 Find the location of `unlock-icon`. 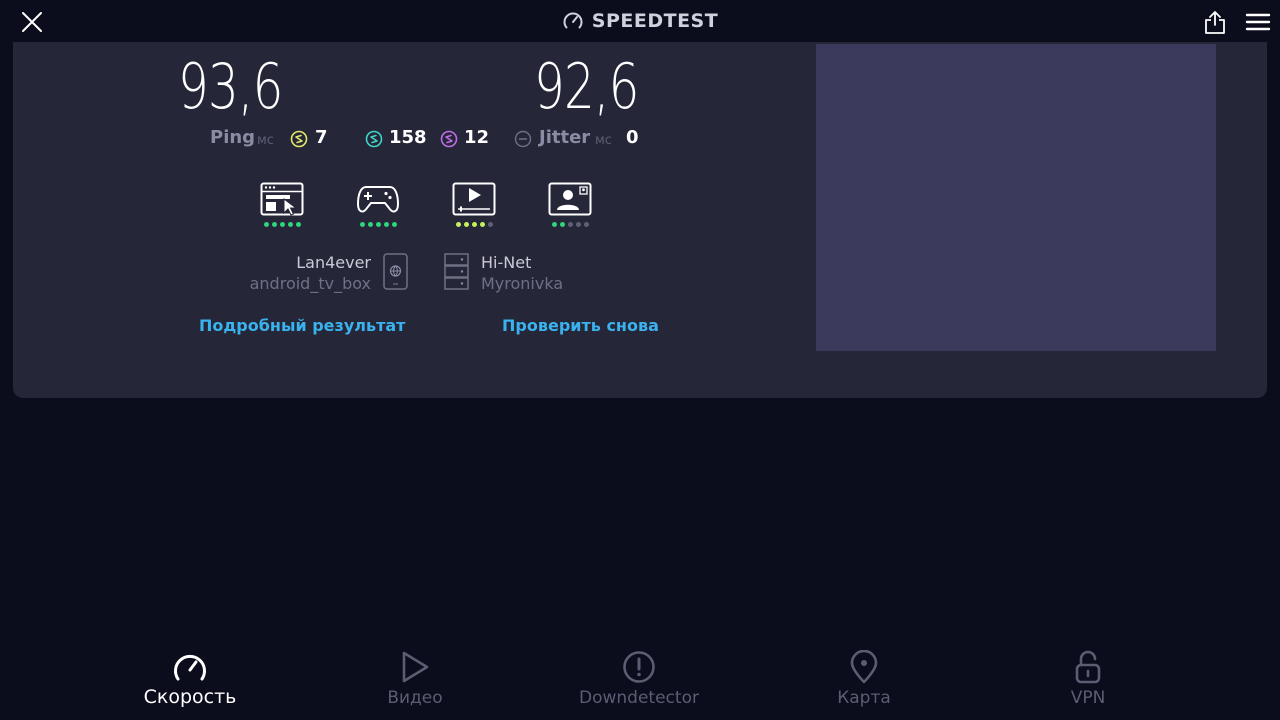

unlock-icon is located at coordinates (1088, 667).